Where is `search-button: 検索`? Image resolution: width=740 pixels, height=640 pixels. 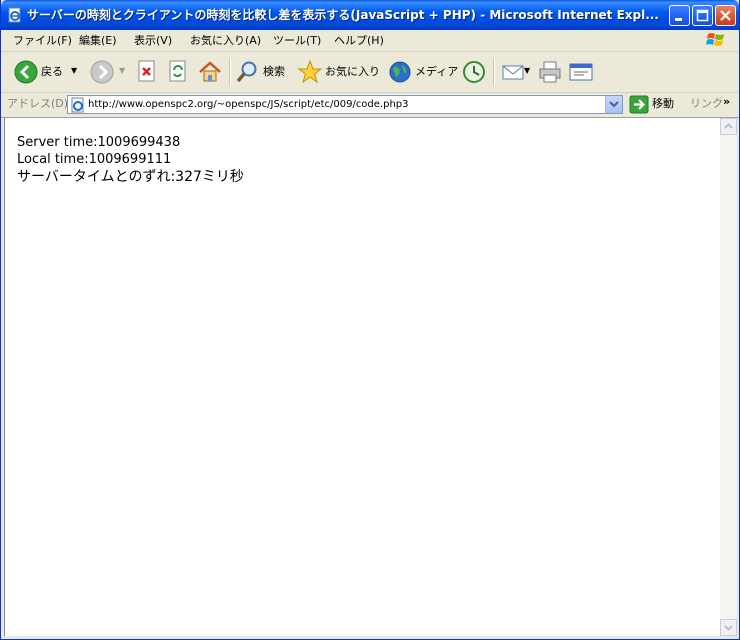 search-button: 検索 is located at coordinates (263, 72).